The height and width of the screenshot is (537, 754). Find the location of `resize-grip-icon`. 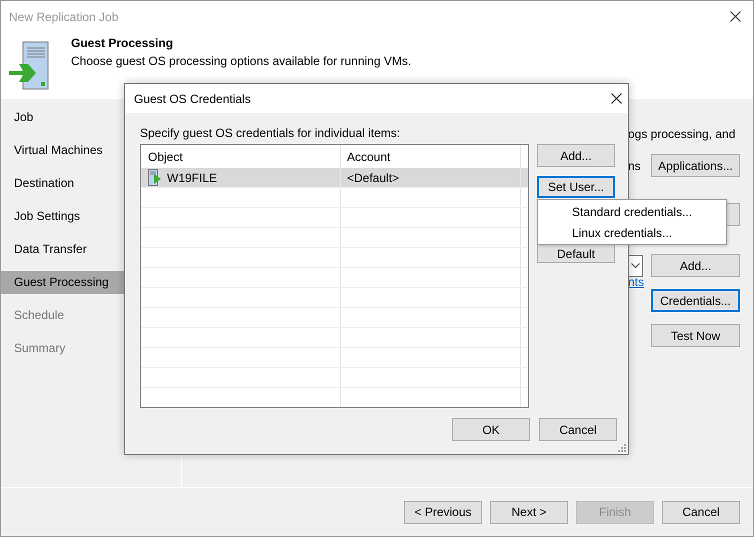

resize-grip-icon is located at coordinates (622, 448).